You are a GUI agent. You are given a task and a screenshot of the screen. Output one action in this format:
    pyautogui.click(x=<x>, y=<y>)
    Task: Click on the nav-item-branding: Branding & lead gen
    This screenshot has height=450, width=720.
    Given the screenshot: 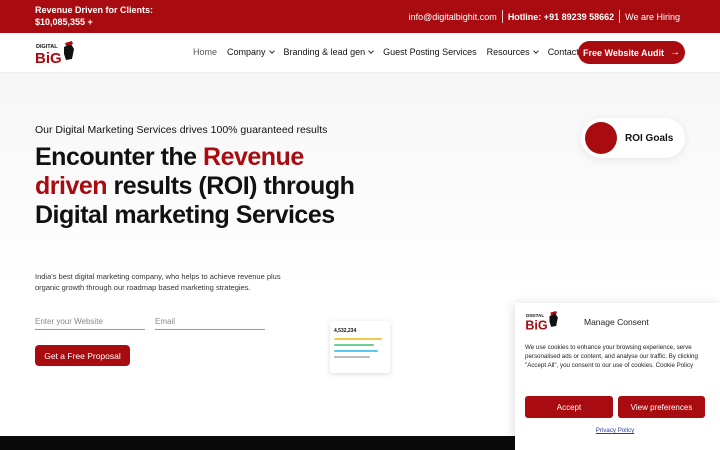 What is the action you would take?
    pyautogui.click(x=329, y=52)
    